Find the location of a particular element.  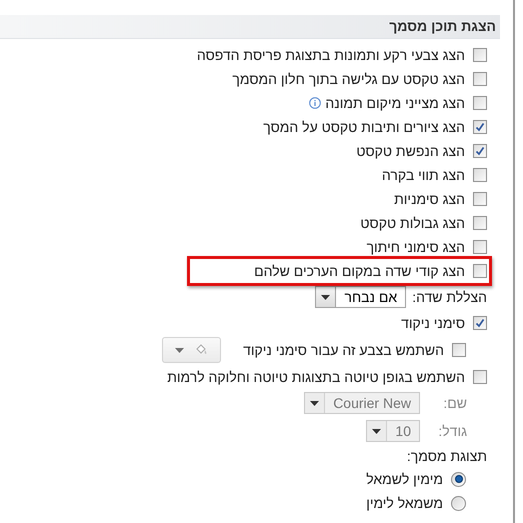

option-label: הצג סימניות is located at coordinates (429, 199).